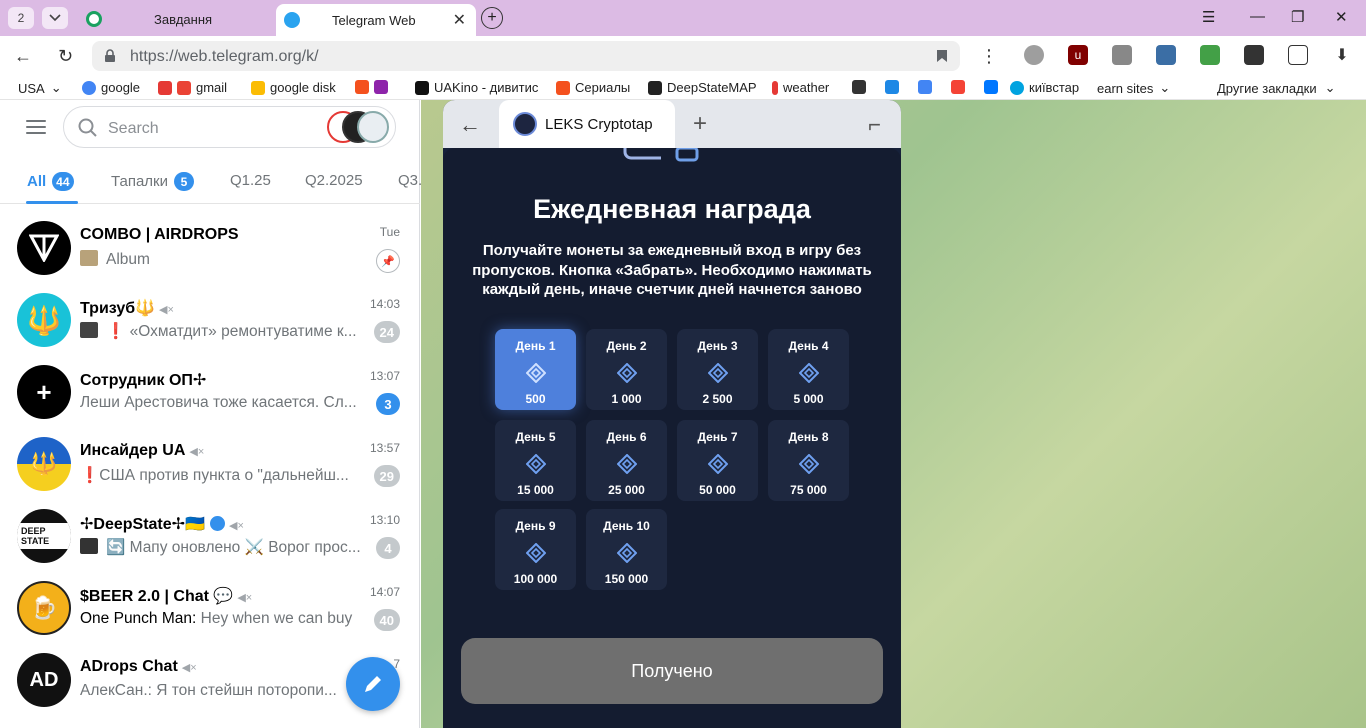 This screenshot has width=1366, height=728. Describe the element at coordinates (1208, 17) in the screenshot. I see `browser-menu-icon: ☰` at that location.